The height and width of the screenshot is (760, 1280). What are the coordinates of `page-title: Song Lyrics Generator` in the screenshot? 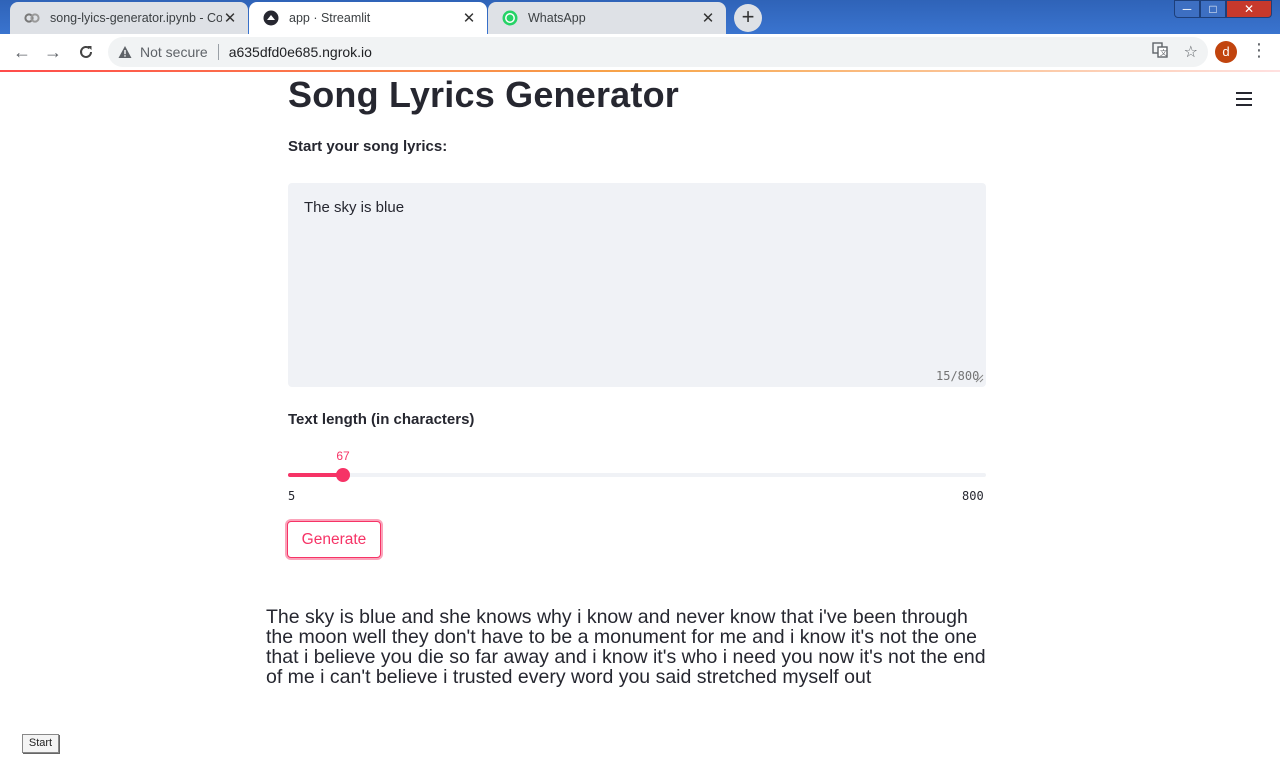 It's located at (483, 94).